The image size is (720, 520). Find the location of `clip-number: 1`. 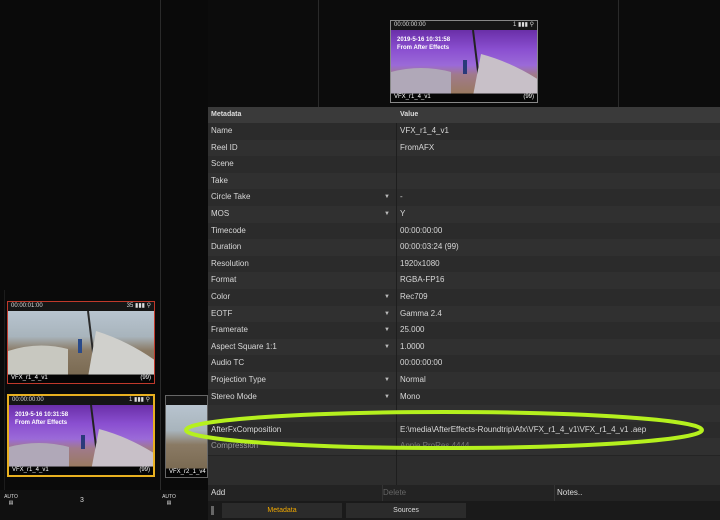

clip-number: 1 is located at coordinates (131, 400).